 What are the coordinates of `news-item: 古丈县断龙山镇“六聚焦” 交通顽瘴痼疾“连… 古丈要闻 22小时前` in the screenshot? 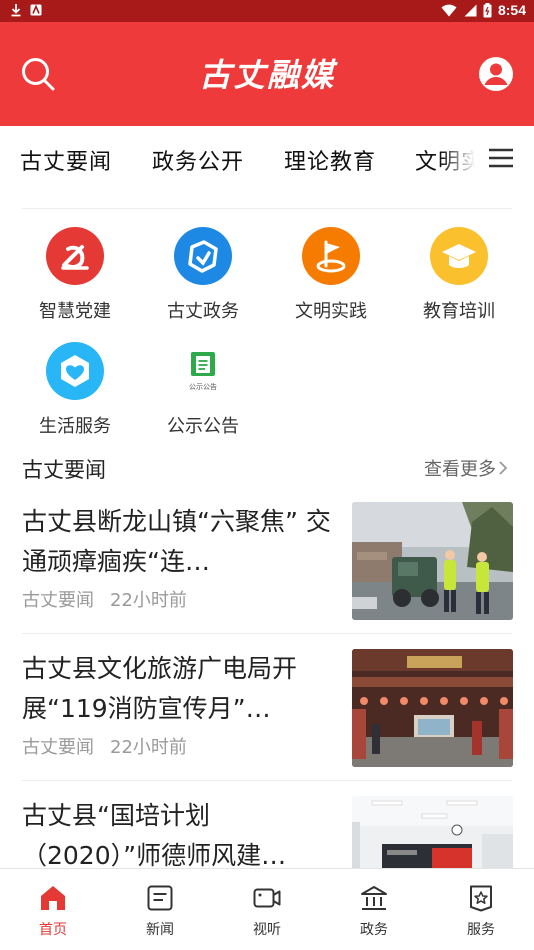 It's located at (268, 575).